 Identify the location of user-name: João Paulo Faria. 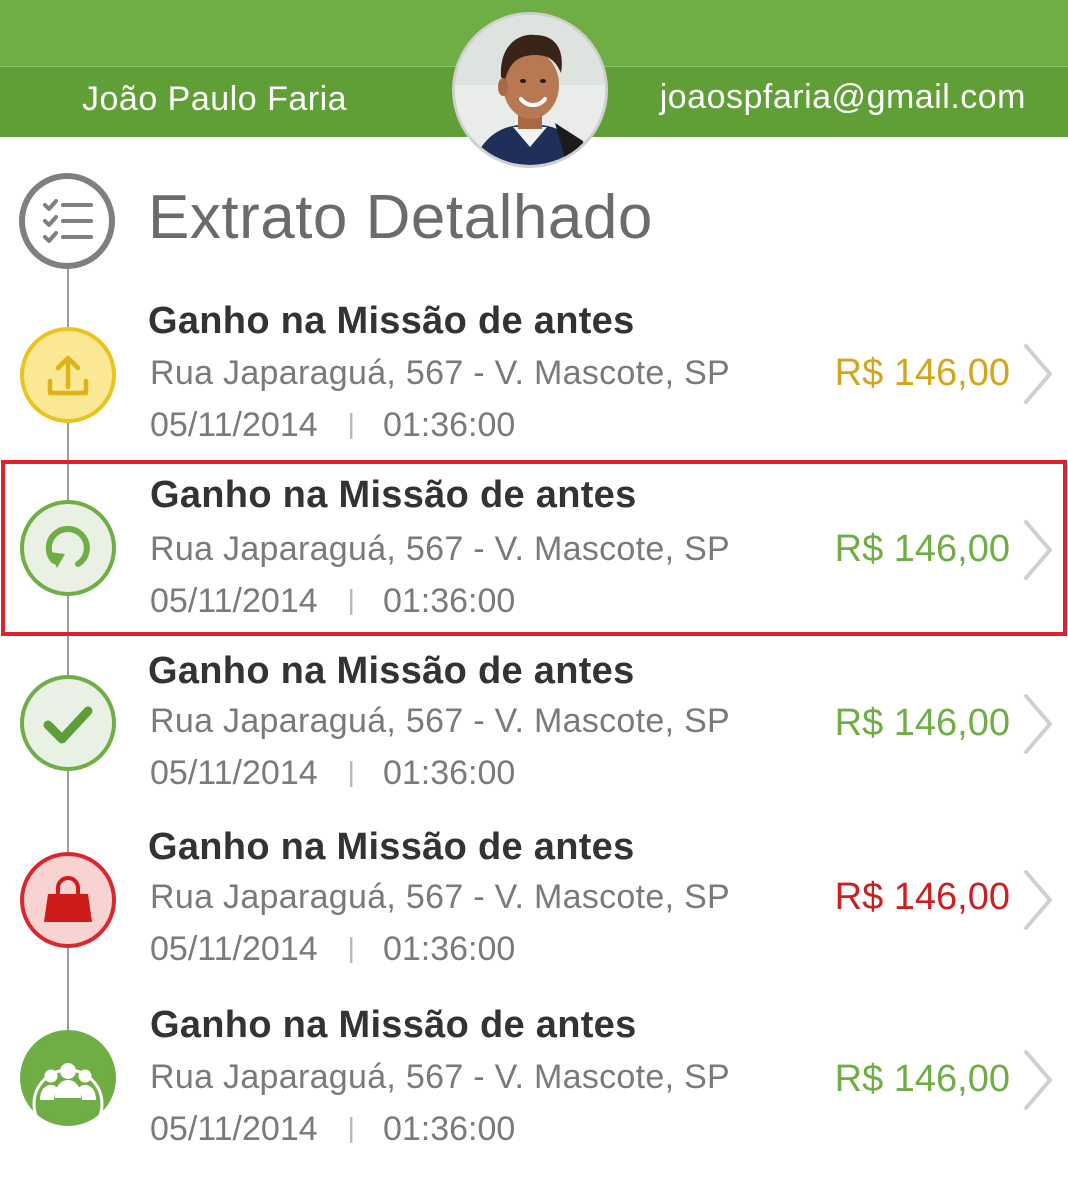
(215, 99).